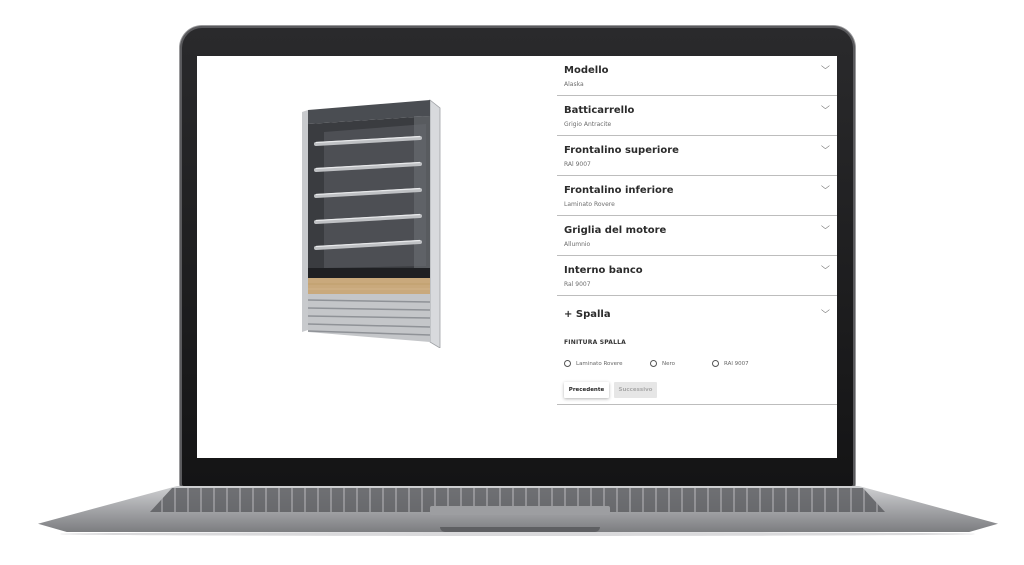 The width and height of the screenshot is (1024, 565). What do you see at coordinates (589, 204) in the screenshot?
I see `accordion-value: Laminato Rovere` at bounding box center [589, 204].